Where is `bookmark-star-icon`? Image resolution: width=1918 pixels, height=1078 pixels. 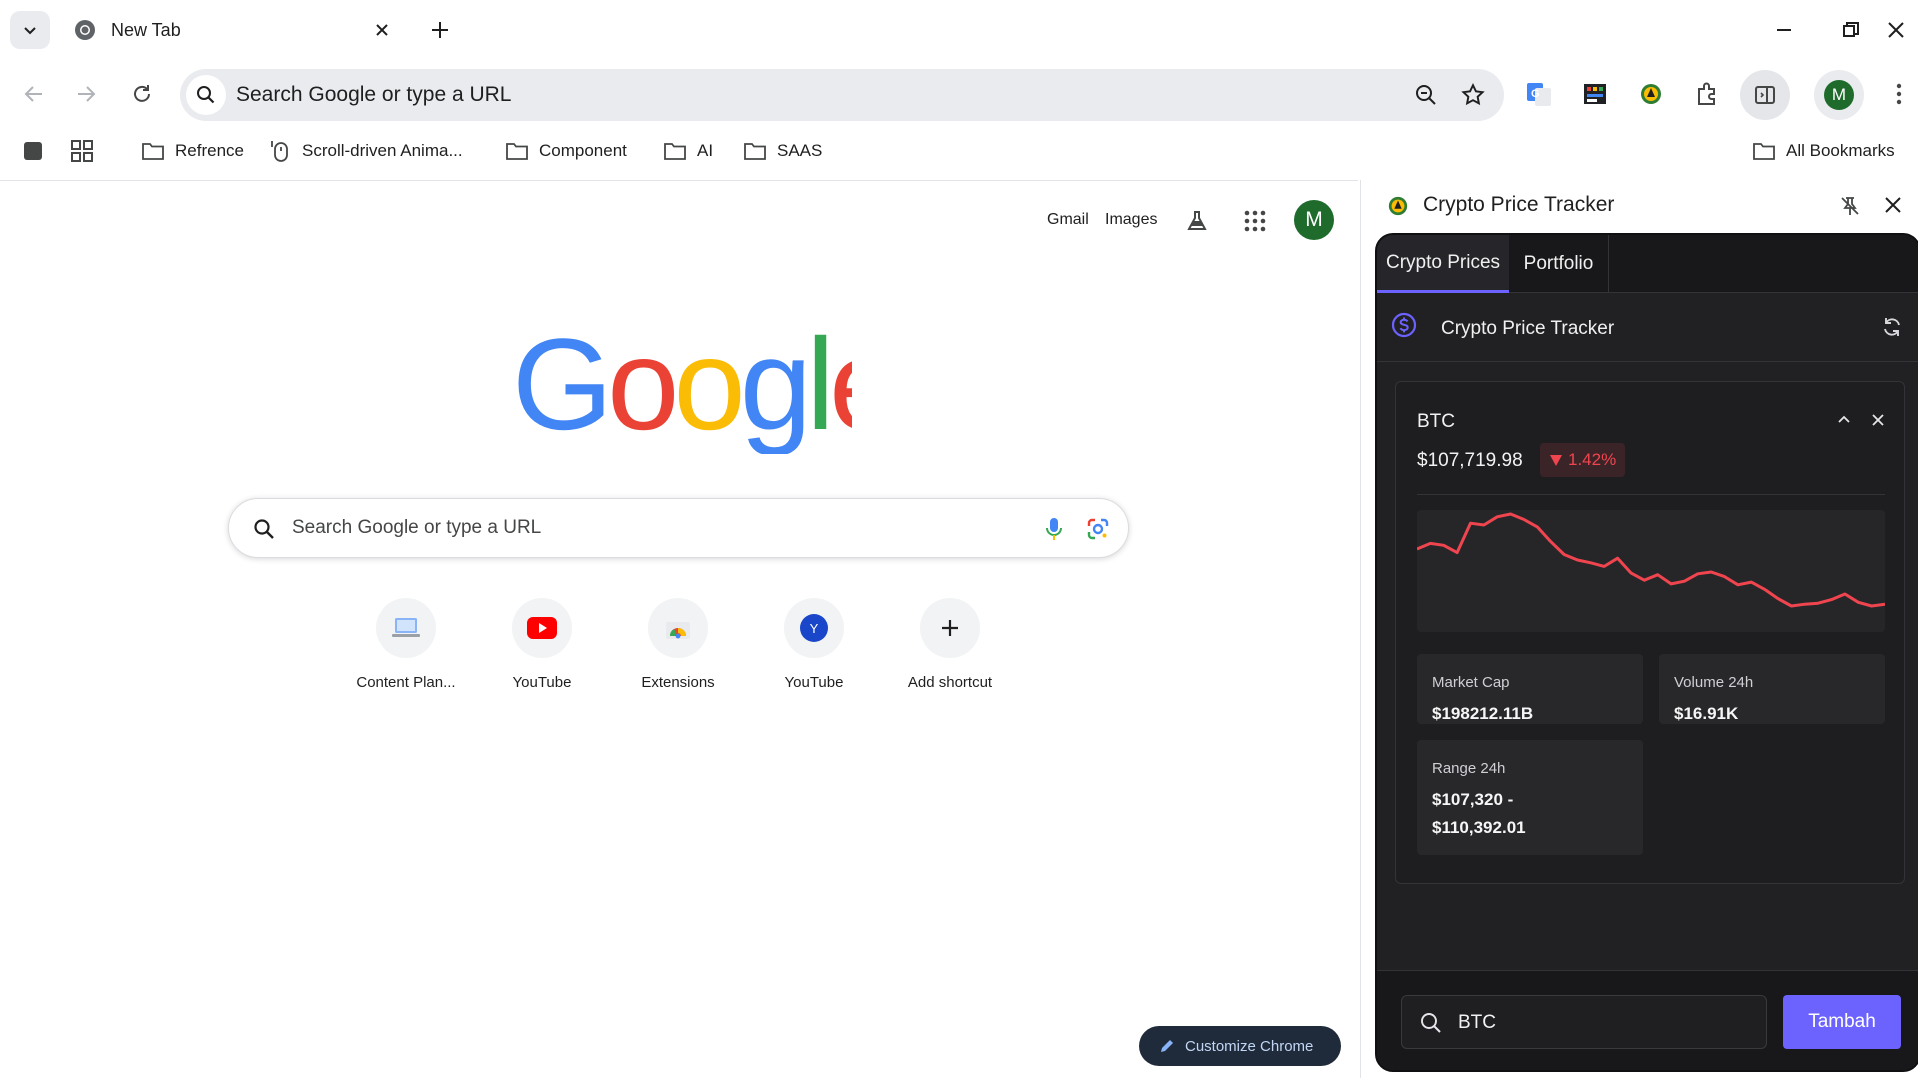 bookmark-star-icon is located at coordinates (1473, 95).